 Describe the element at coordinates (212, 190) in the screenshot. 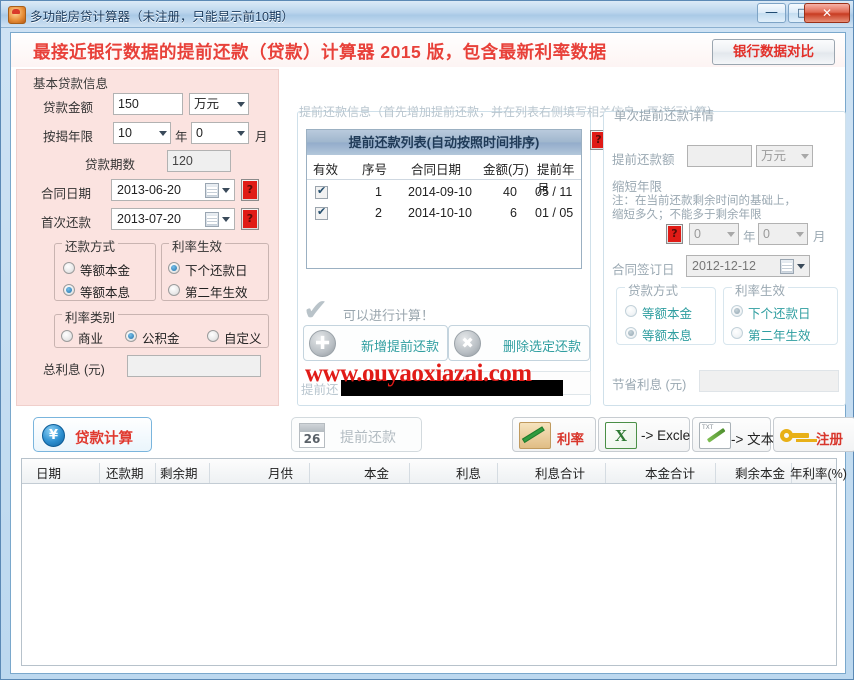

I see `calendar-icon` at that location.